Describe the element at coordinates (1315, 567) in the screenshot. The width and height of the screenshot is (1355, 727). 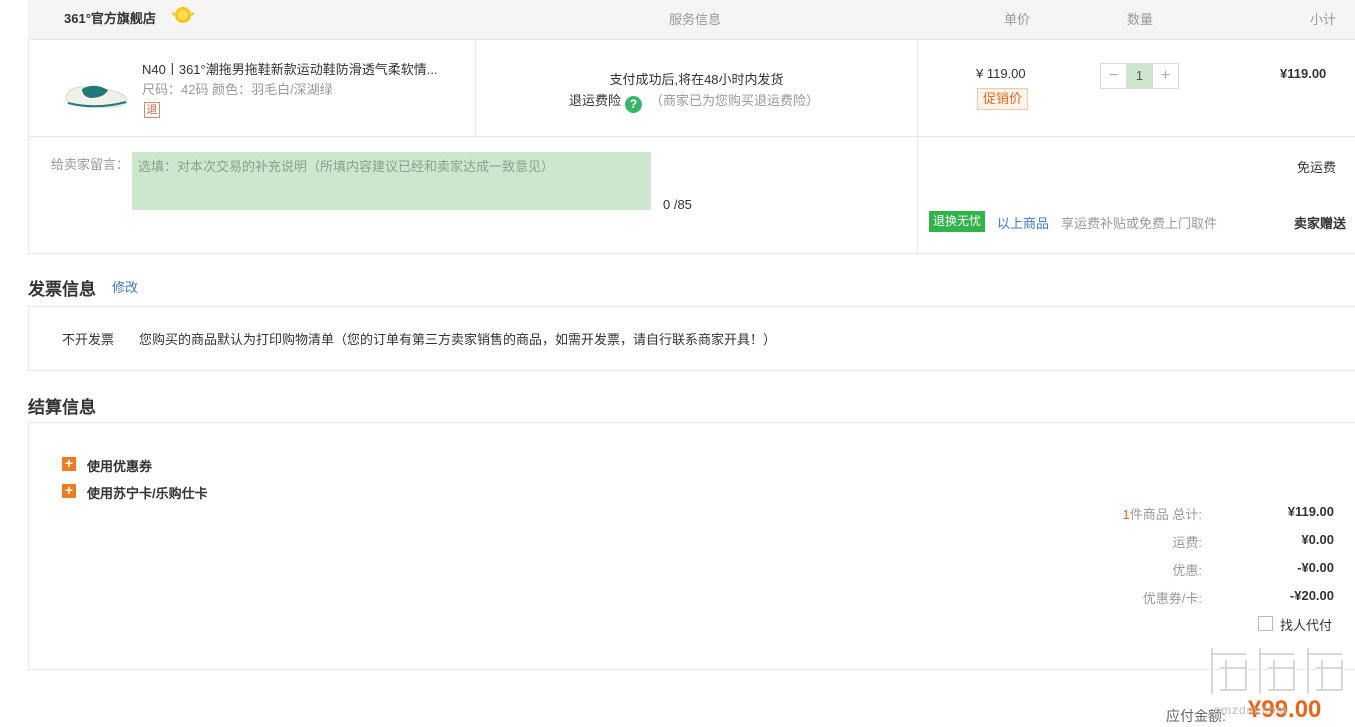
I see `discount-value: -¥0.00` at that location.